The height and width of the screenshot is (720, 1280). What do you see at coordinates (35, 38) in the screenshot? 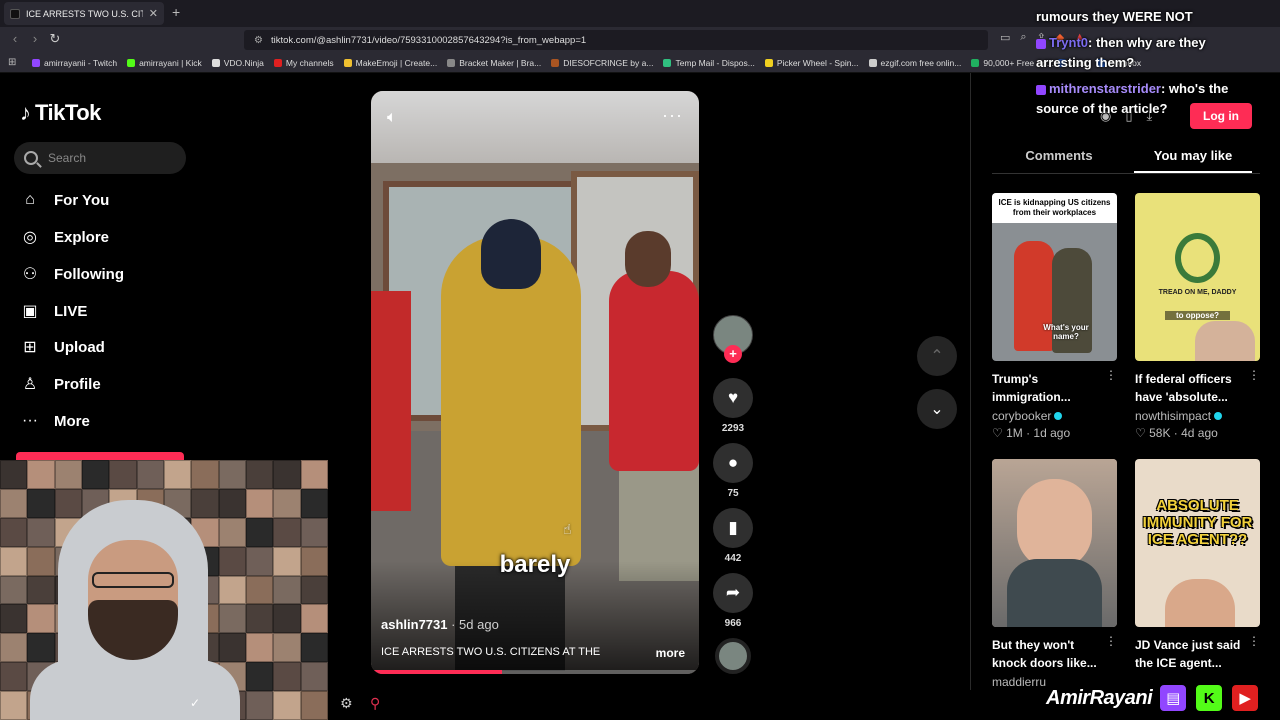
I see `forward-icon: ›` at bounding box center [35, 38].